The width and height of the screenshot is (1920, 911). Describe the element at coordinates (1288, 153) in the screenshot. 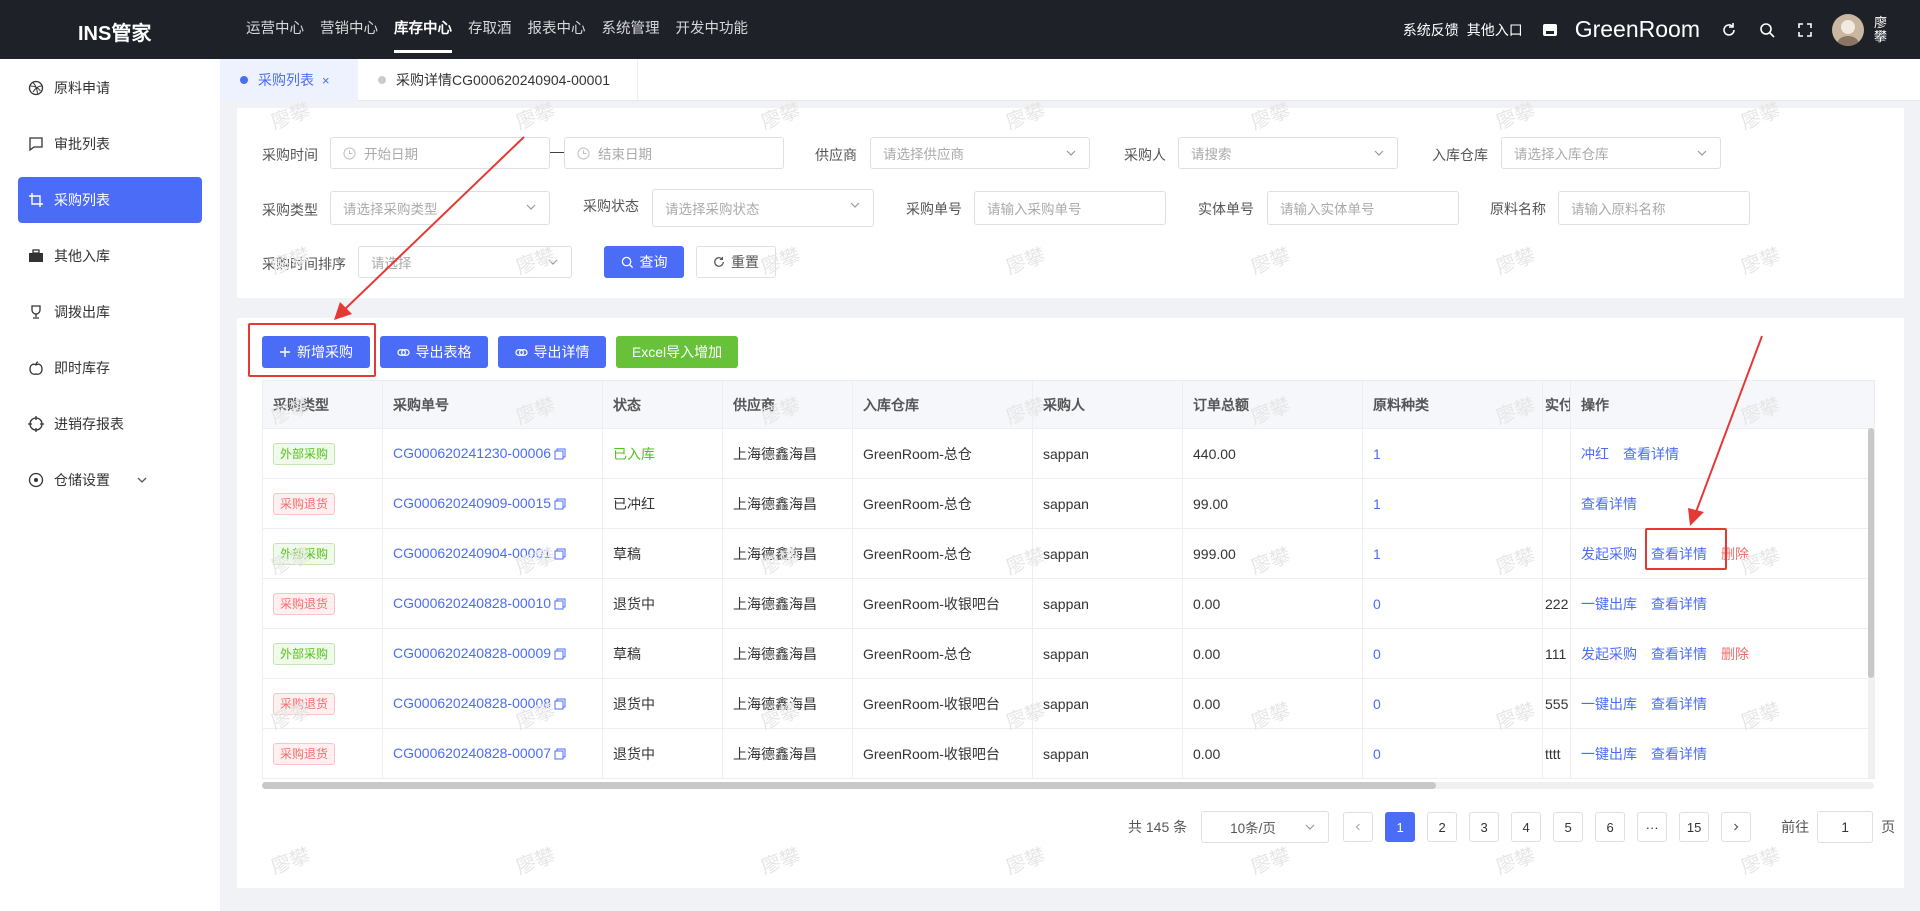

I see `buyer-select: 请搜索` at that location.